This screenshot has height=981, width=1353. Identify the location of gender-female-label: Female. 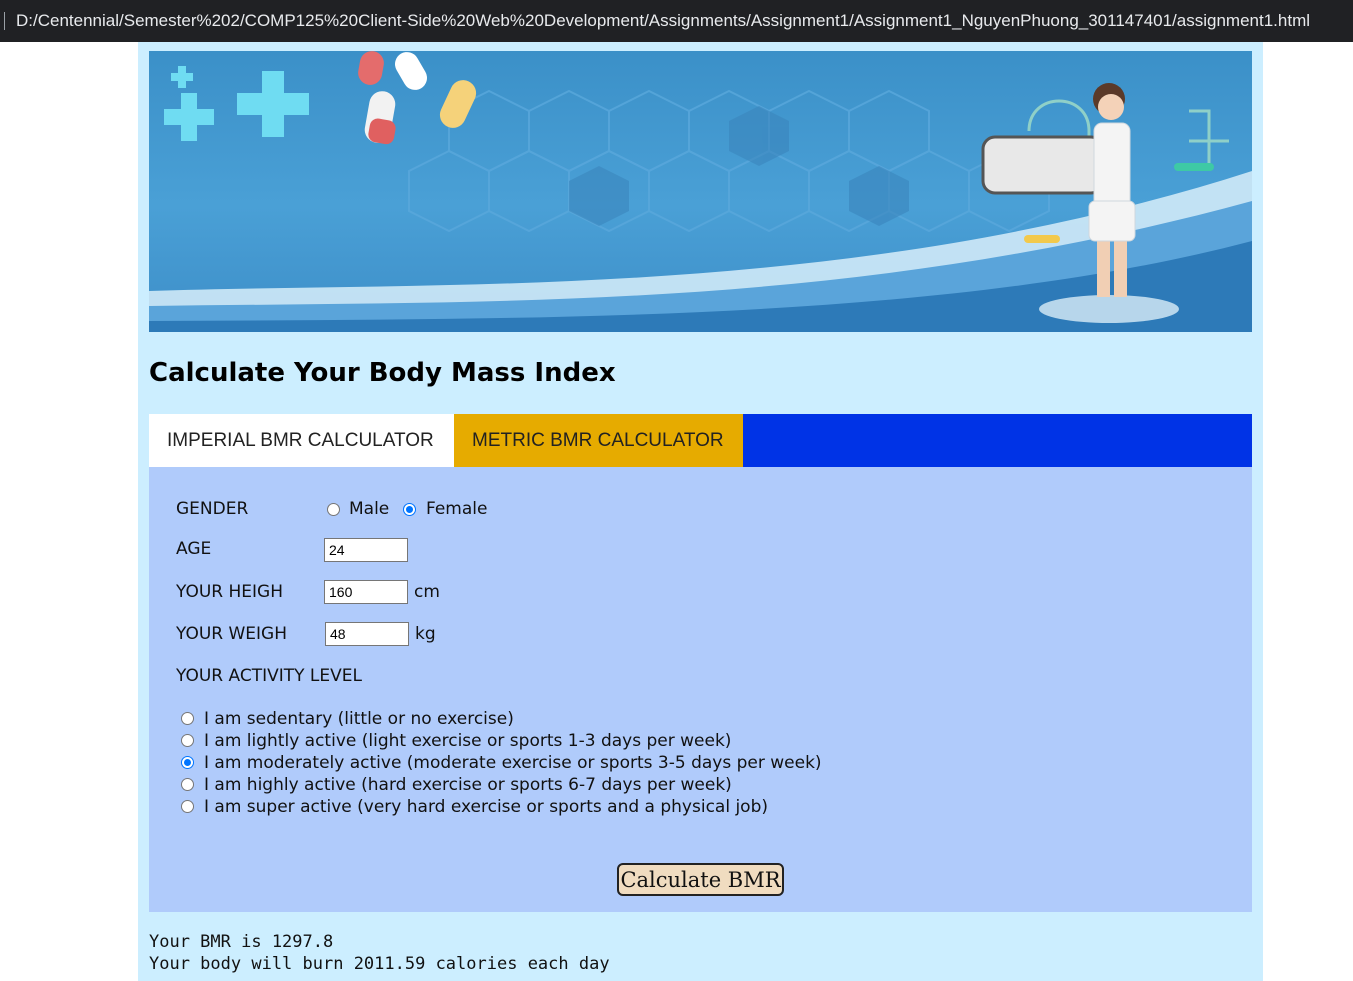
(457, 509).